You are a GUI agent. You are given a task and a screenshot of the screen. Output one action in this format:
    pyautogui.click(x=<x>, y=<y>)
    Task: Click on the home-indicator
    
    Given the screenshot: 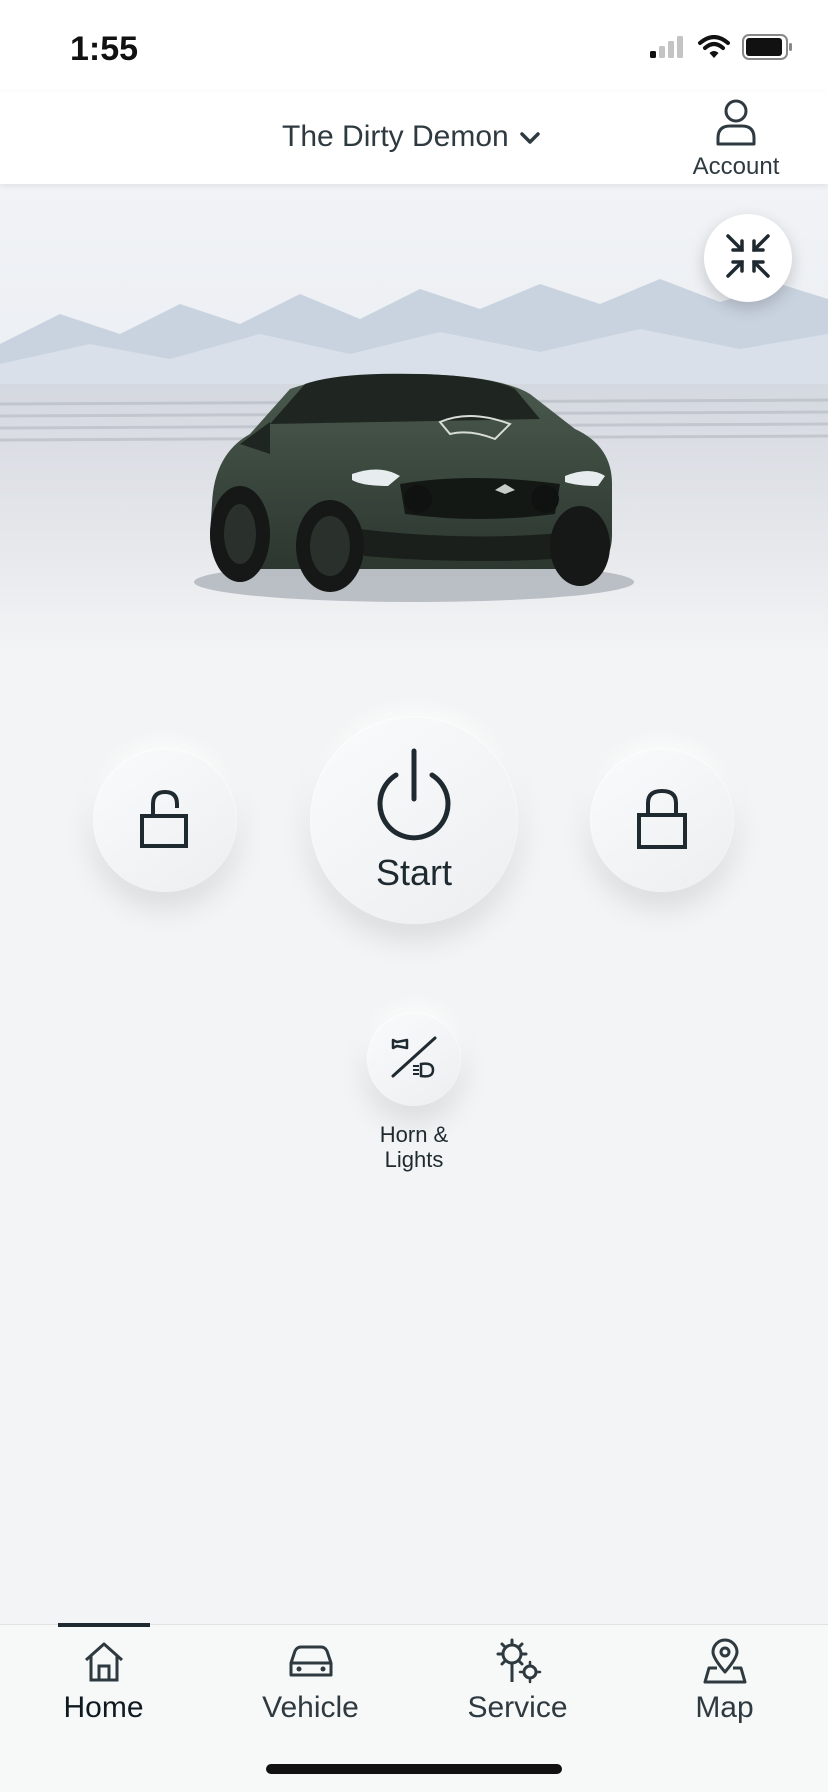 What is the action you would take?
    pyautogui.click(x=414, y=1769)
    